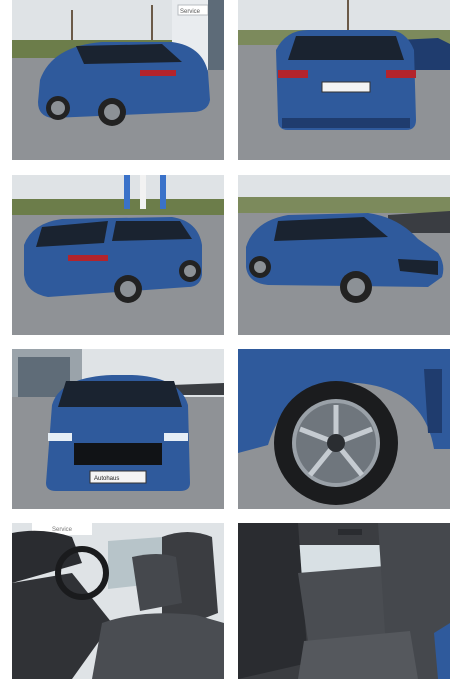 This screenshot has height=679, width=452. I want to click on photo-front-5: Autohaus, so click(118, 429).